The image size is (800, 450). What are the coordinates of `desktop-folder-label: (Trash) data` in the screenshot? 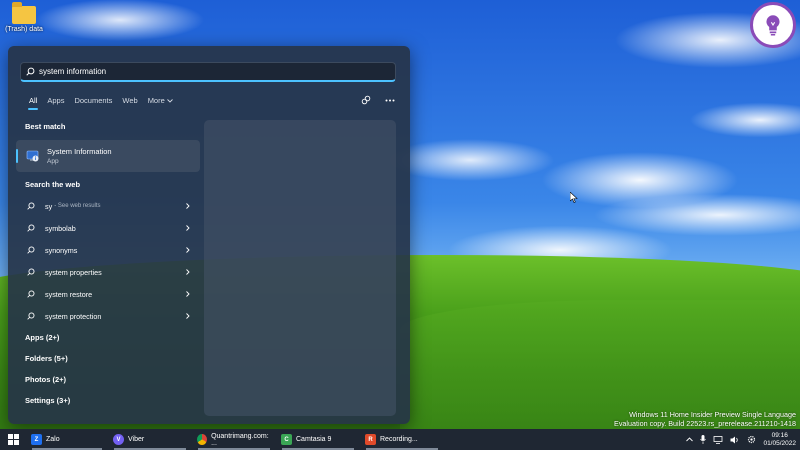 It's located at (24, 29).